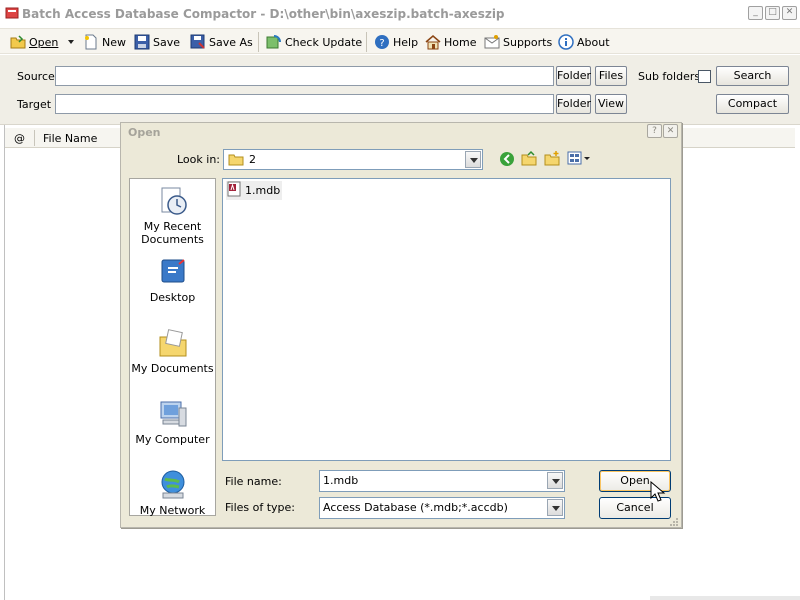  Describe the element at coordinates (353, 159) in the screenshot. I see `lookin-dropdown: 2` at that location.